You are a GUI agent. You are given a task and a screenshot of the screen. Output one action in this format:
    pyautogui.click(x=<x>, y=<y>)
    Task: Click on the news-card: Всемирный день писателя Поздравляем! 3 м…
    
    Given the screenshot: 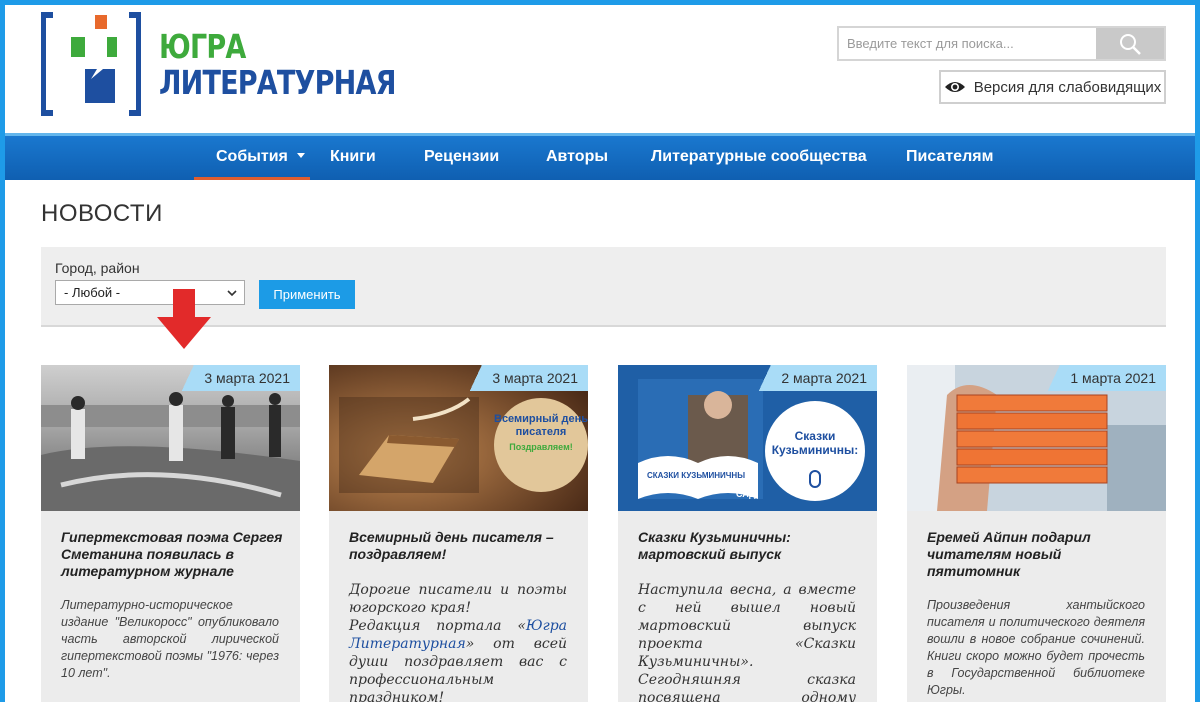 What is the action you would take?
    pyautogui.click(x=458, y=533)
    